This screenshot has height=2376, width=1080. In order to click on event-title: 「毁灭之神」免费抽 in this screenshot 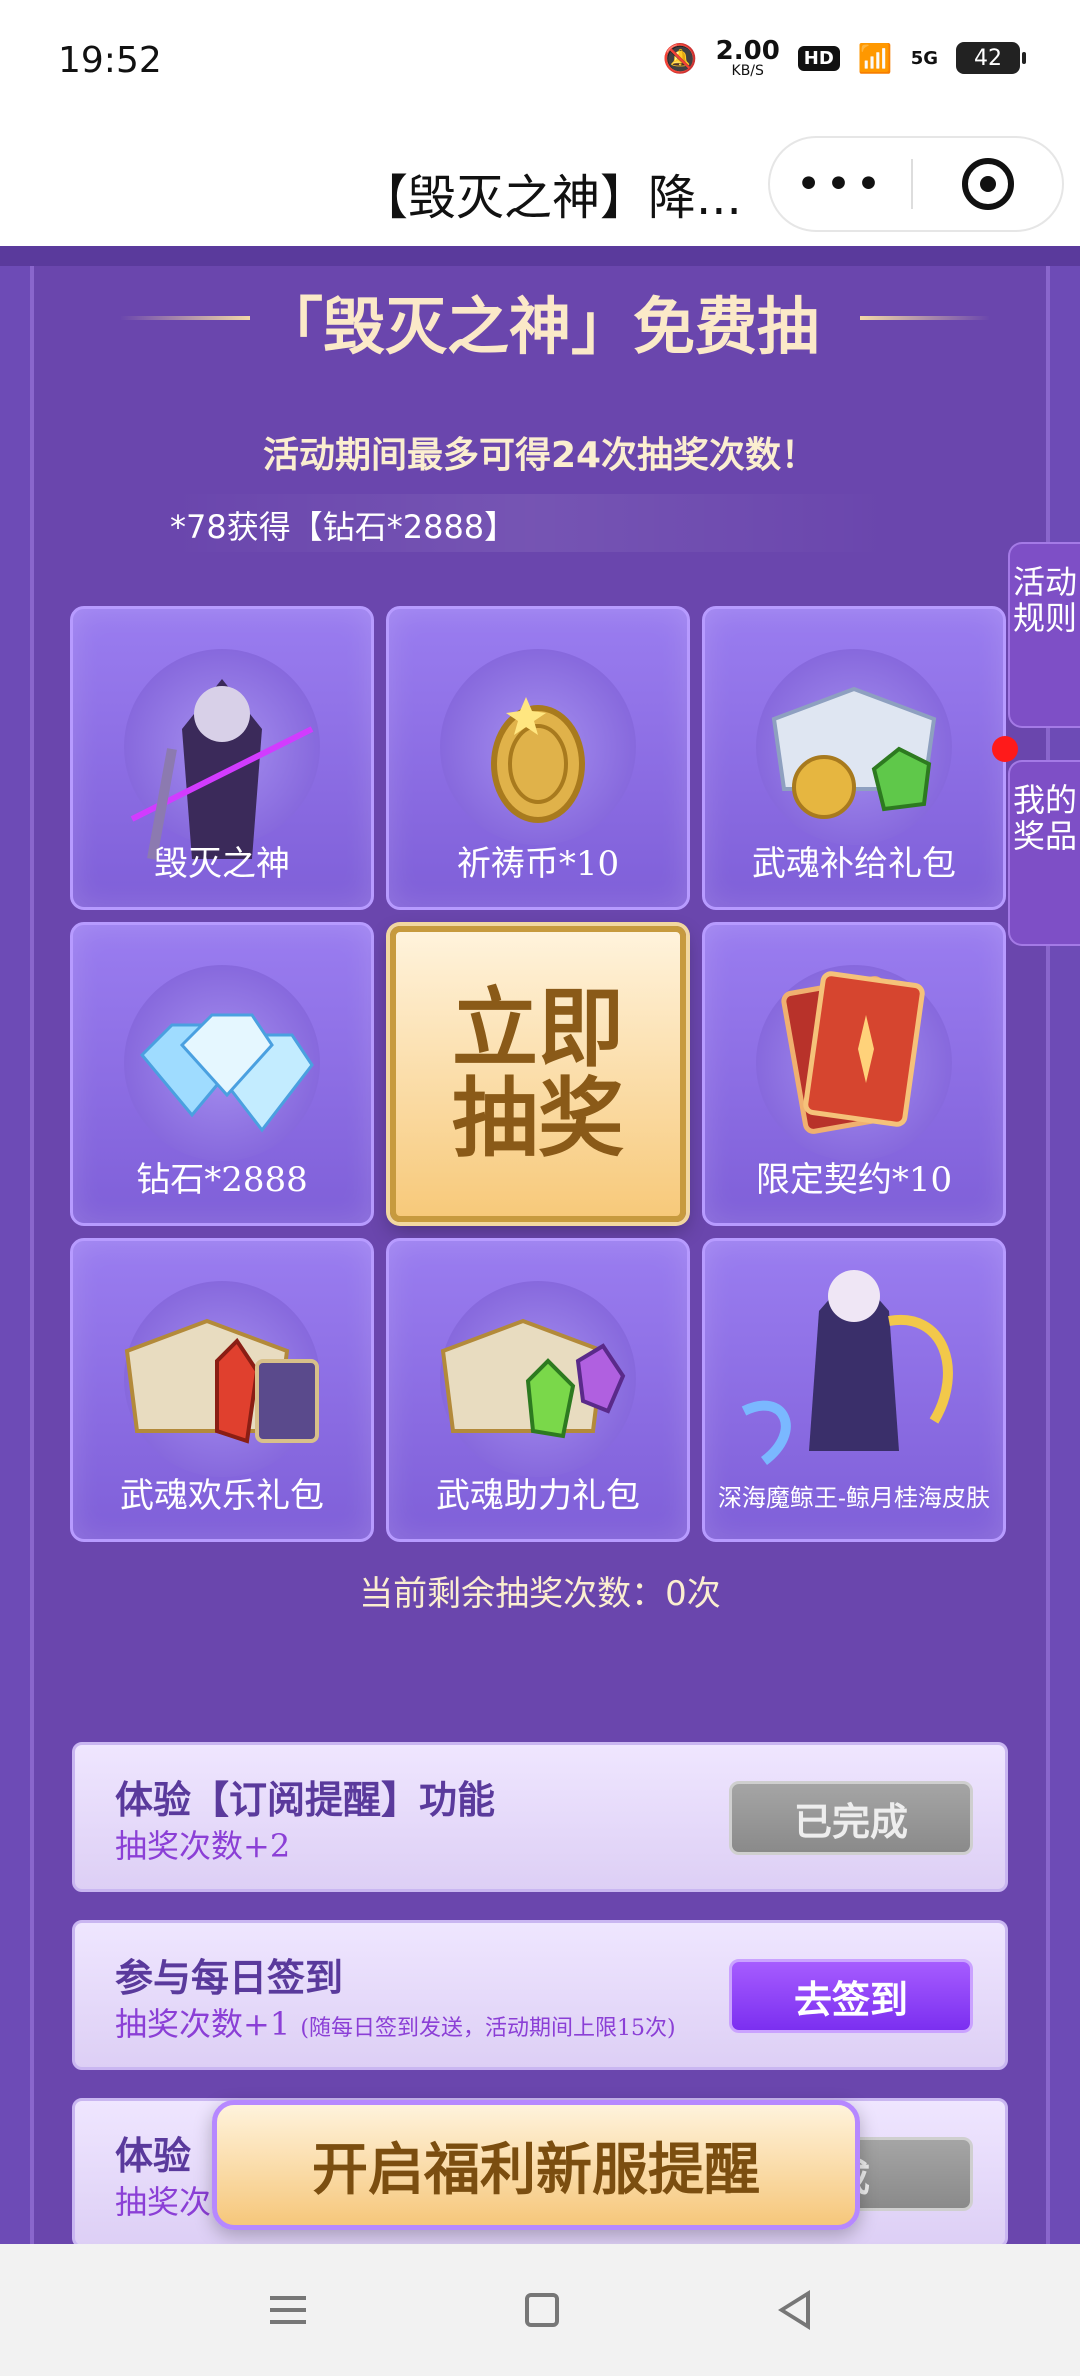, I will do `click(539, 326)`.